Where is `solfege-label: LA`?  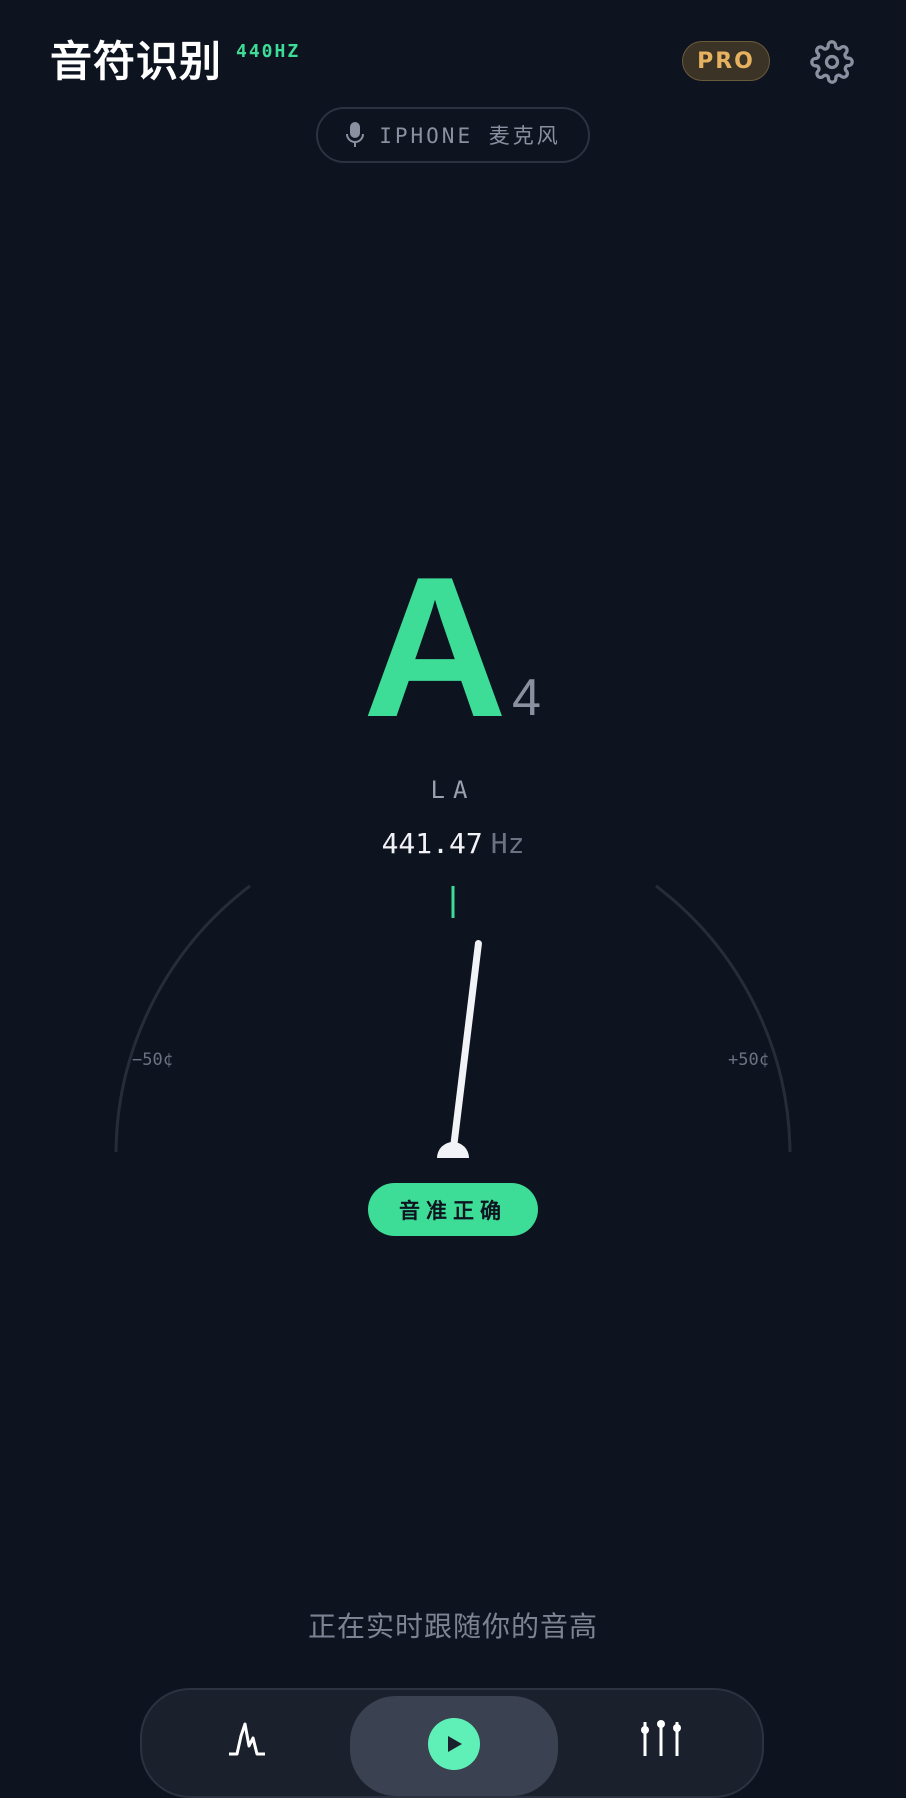 solfege-label: LA is located at coordinates (453, 790).